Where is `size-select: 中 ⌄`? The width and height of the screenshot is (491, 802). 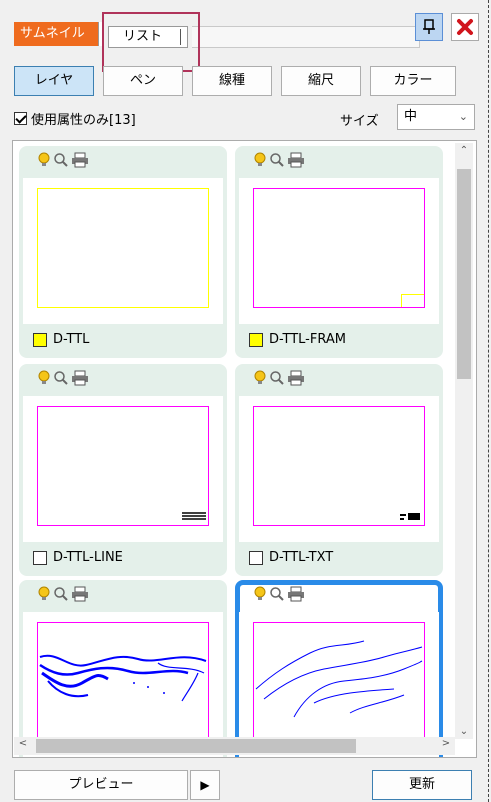
size-select: 中 ⌄ is located at coordinates (436, 117).